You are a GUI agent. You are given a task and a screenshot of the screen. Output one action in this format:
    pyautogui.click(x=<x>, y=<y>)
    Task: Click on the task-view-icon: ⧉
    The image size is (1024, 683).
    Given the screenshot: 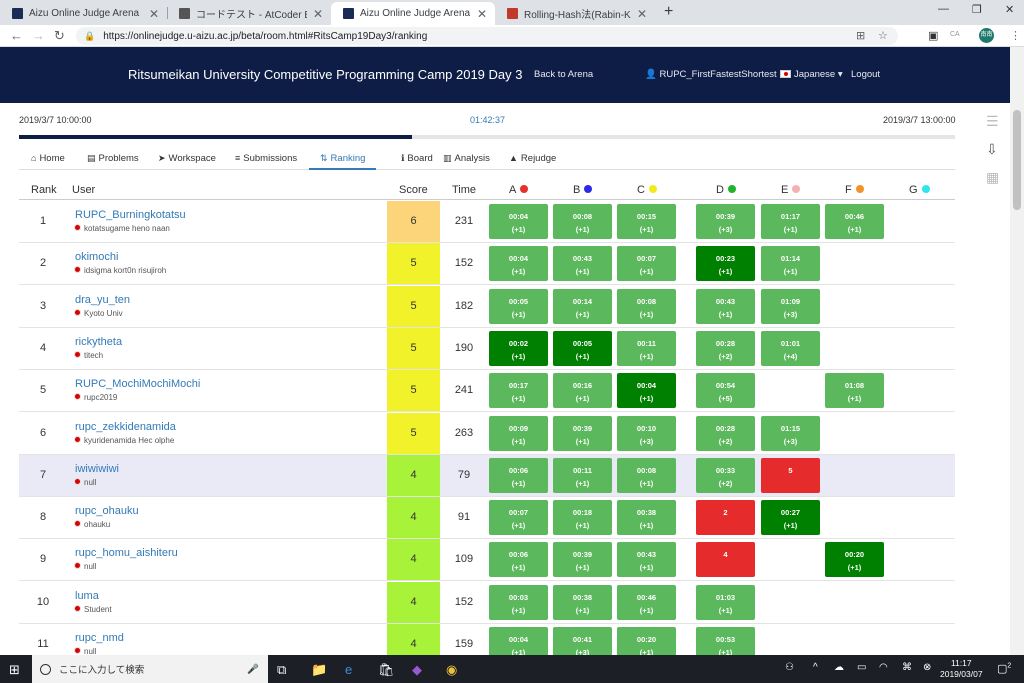 What is the action you would take?
    pyautogui.click(x=281, y=670)
    